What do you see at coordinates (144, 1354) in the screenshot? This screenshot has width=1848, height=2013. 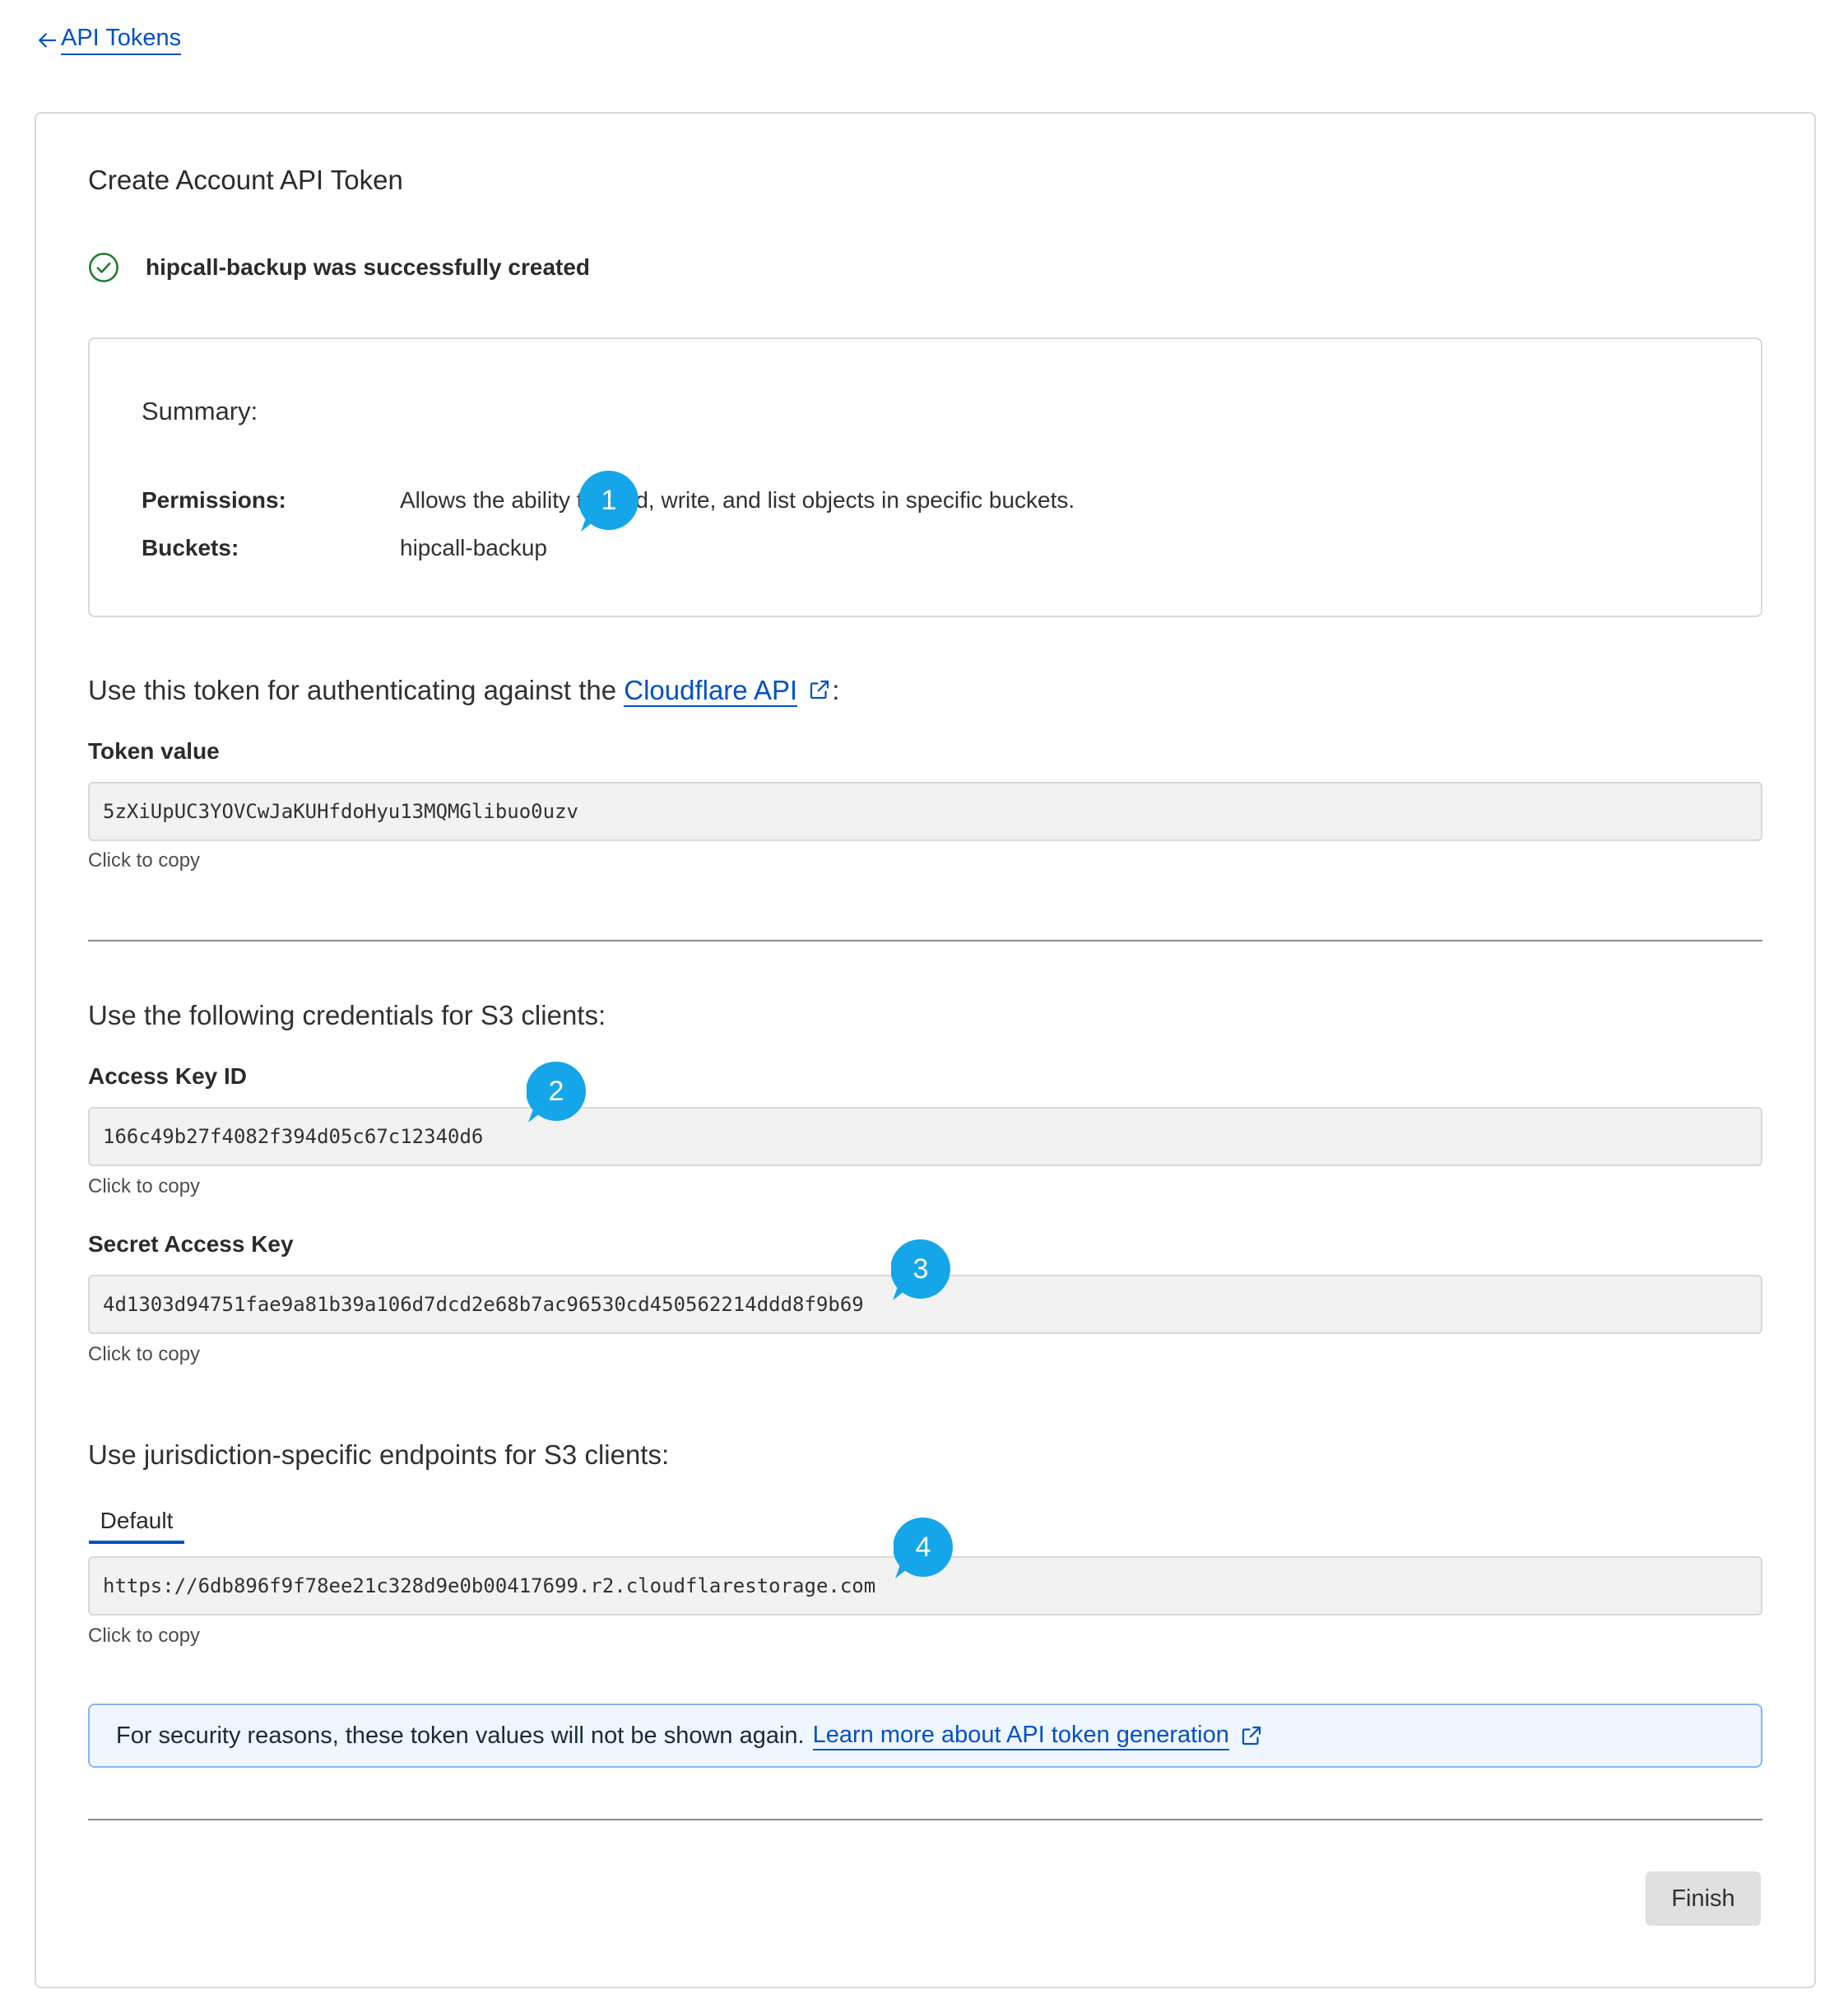 I see `secret-key-copy-hint: Click to copy` at bounding box center [144, 1354].